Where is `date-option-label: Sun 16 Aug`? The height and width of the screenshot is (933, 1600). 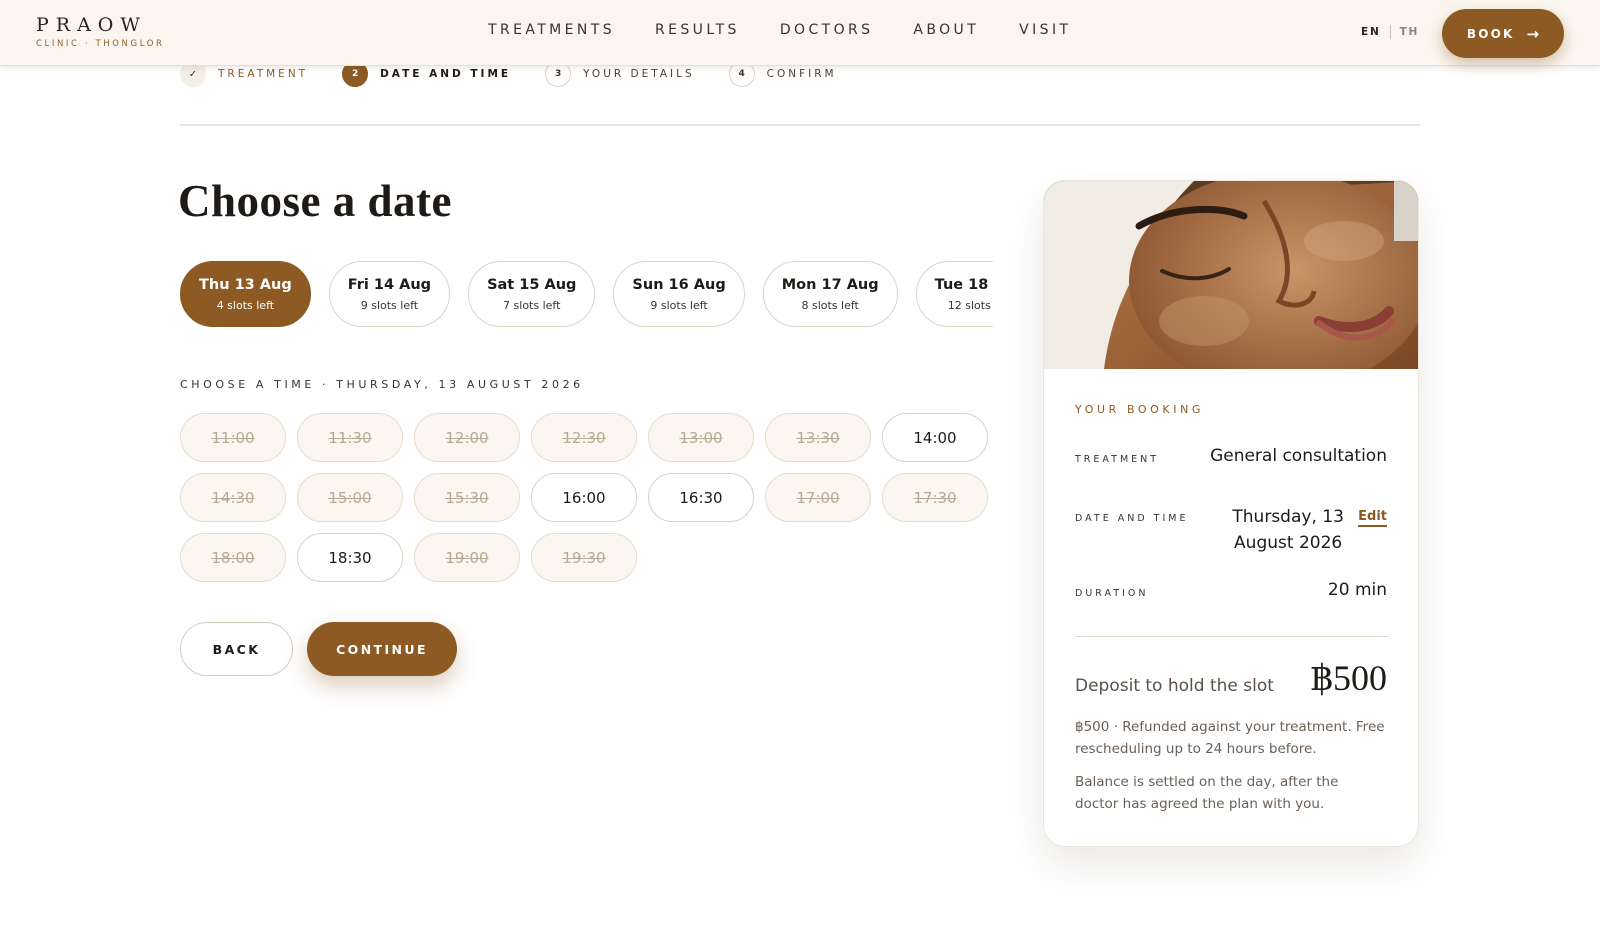
date-option-label: Sun 16 Aug is located at coordinates (679, 284).